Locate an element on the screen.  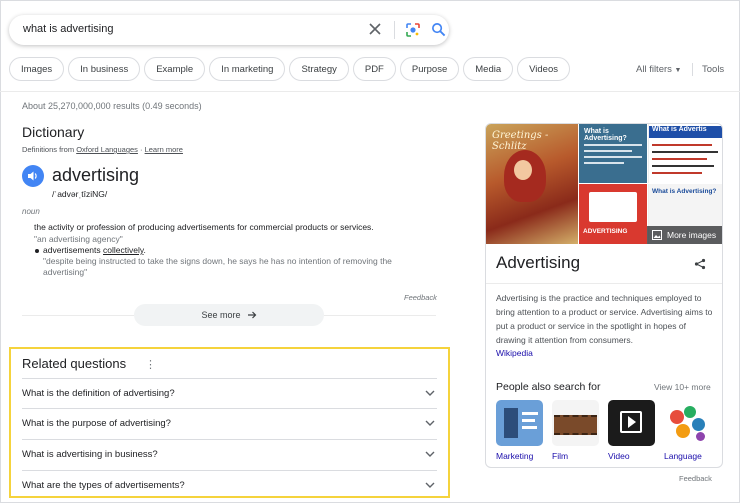
video-thumbnail is located at coordinates (631, 423).